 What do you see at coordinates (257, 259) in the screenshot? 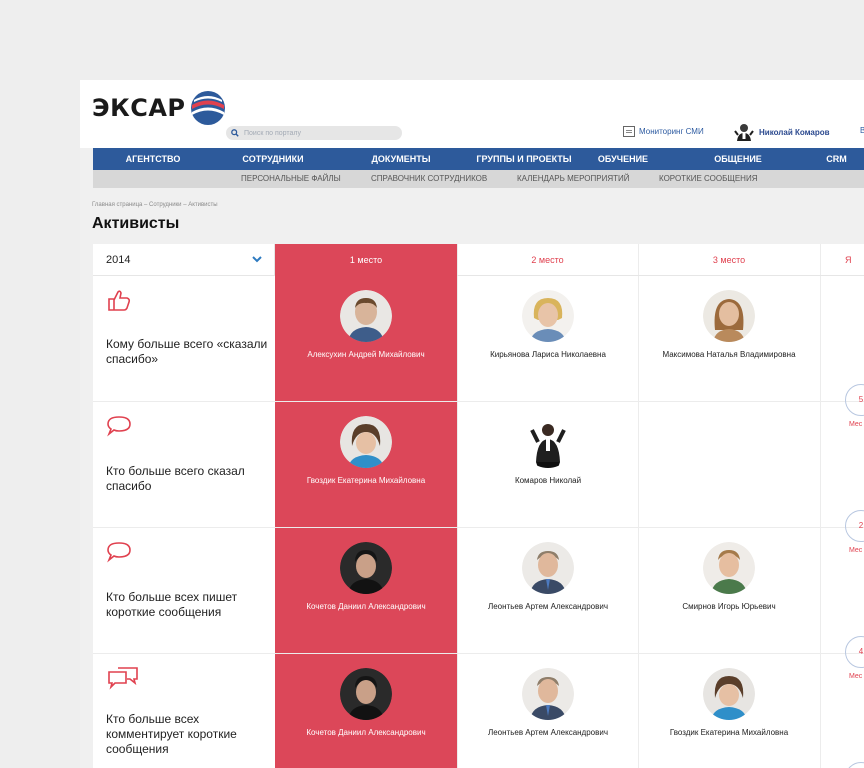
I see `chevron-down-icon` at bounding box center [257, 259].